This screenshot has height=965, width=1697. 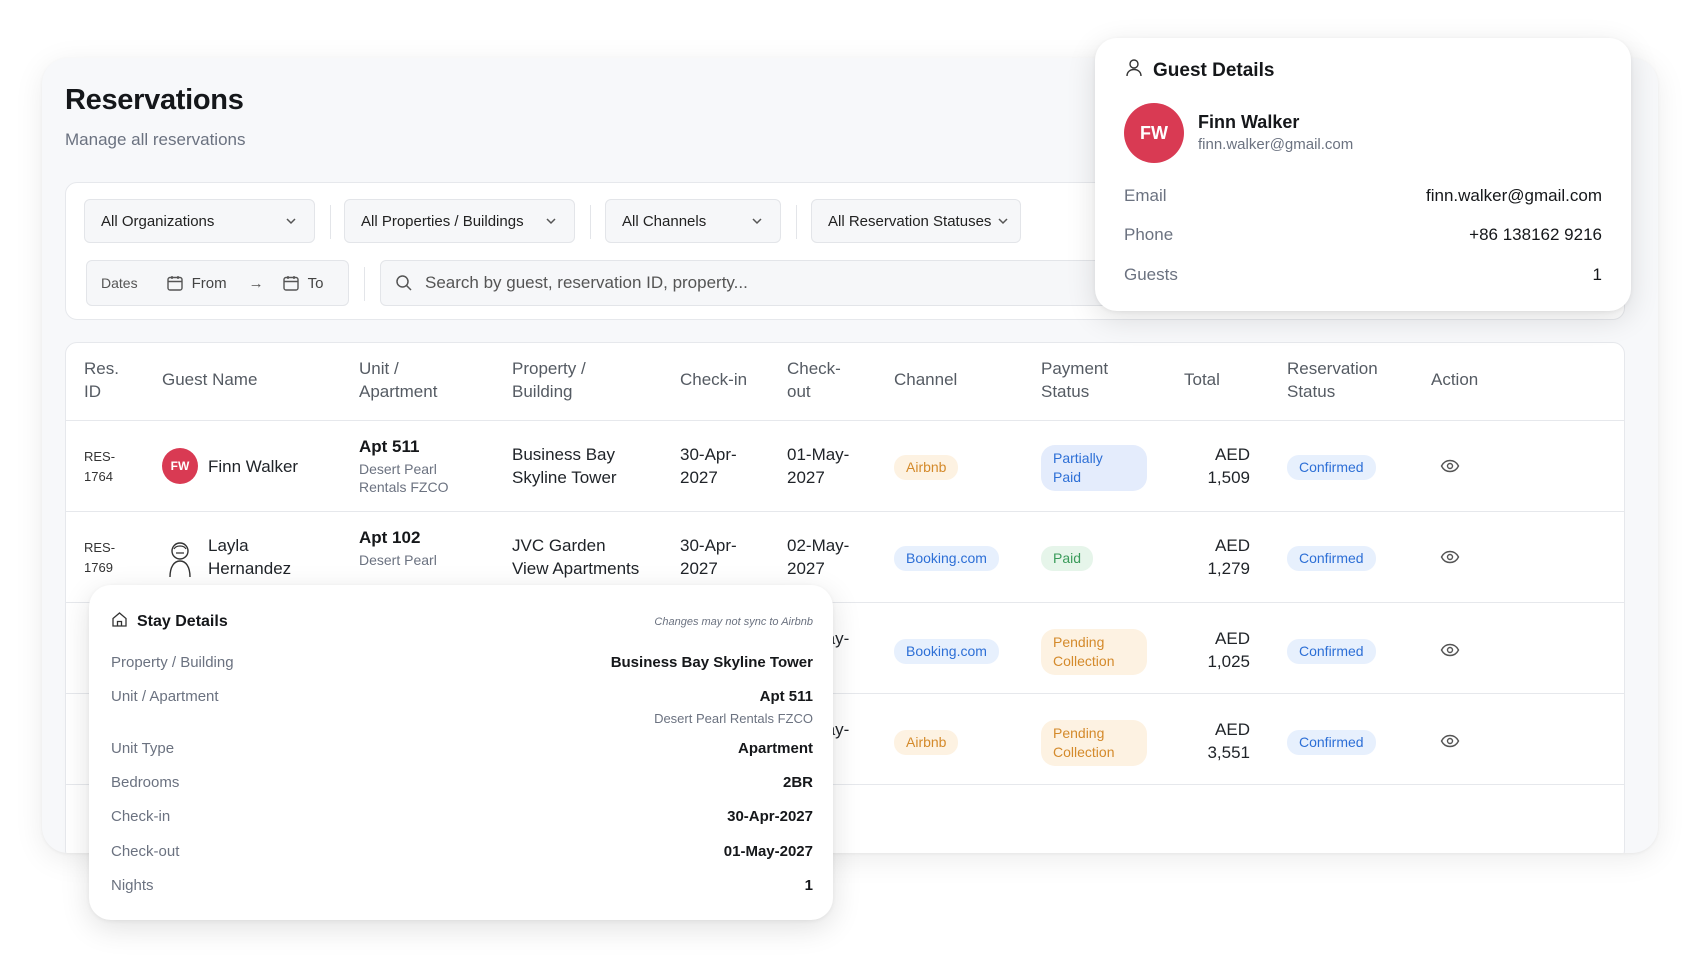 I want to click on from-label: From, so click(x=209, y=283).